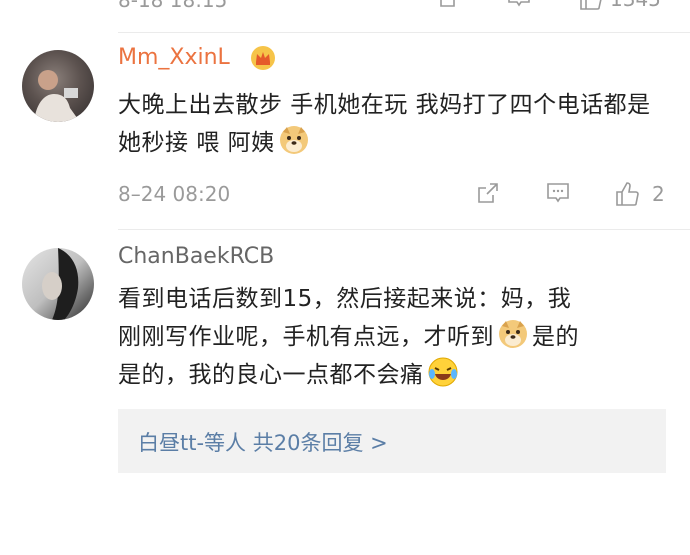  Describe the element at coordinates (392, 441) in the screenshot. I see `replies-panel: 白昼tt-等人 共20条回复 >` at that location.